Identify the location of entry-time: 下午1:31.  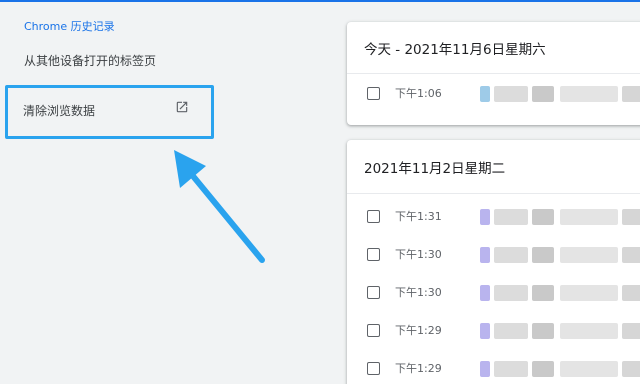
(418, 216).